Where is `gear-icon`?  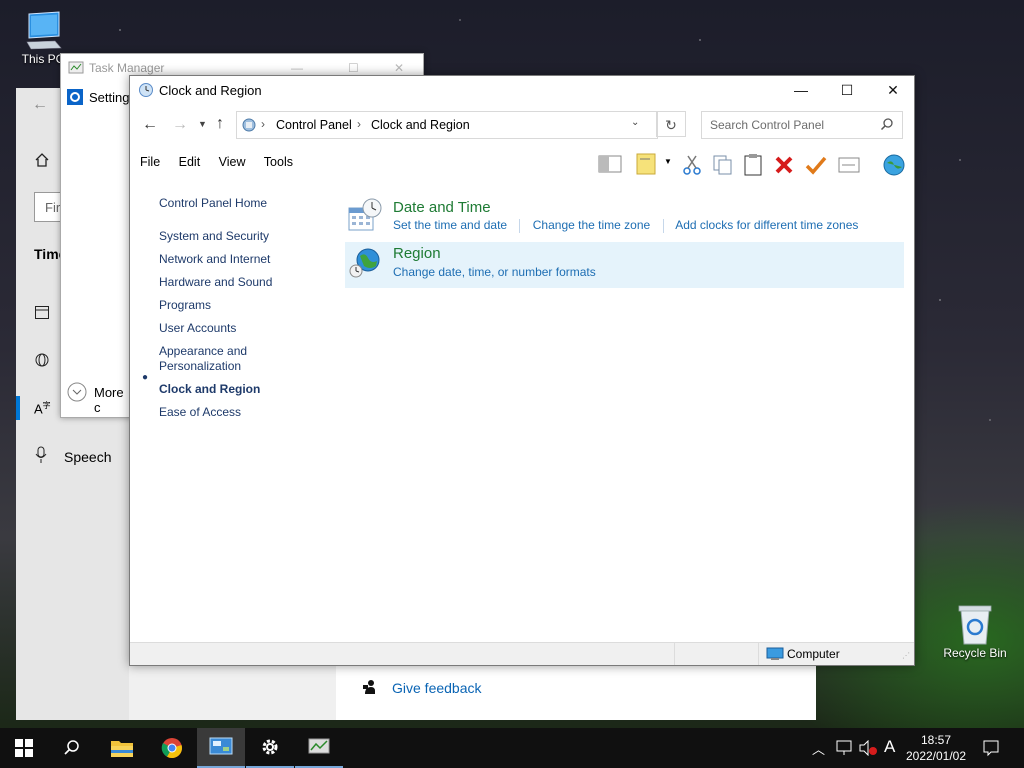
gear-icon is located at coordinates (270, 747).